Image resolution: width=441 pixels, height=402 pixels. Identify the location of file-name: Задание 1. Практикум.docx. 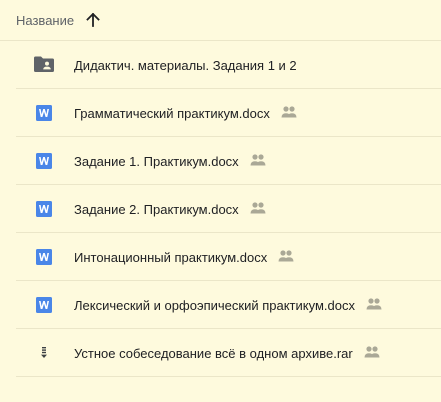
(156, 161).